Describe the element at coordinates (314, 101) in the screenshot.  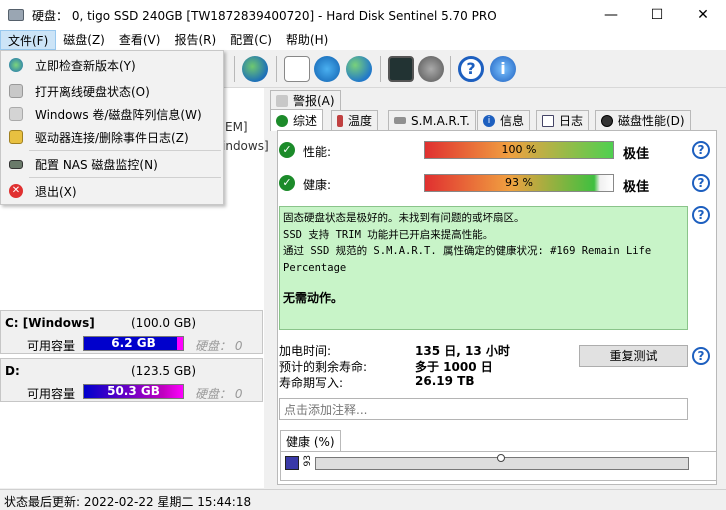
I see `tab-label: 警报(A)` at that location.